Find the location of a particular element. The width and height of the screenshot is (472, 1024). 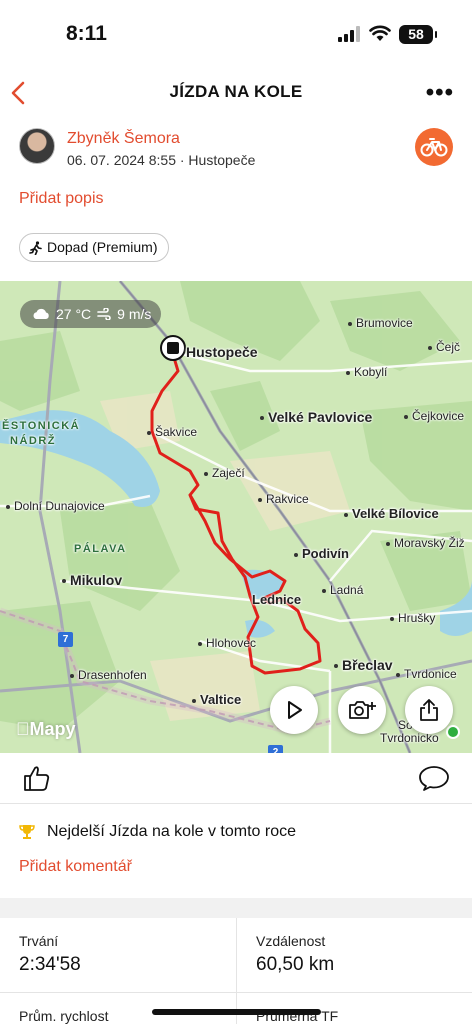

achievement-text: Nejdelší Jízda na kole v tomto roce is located at coordinates (172, 831).